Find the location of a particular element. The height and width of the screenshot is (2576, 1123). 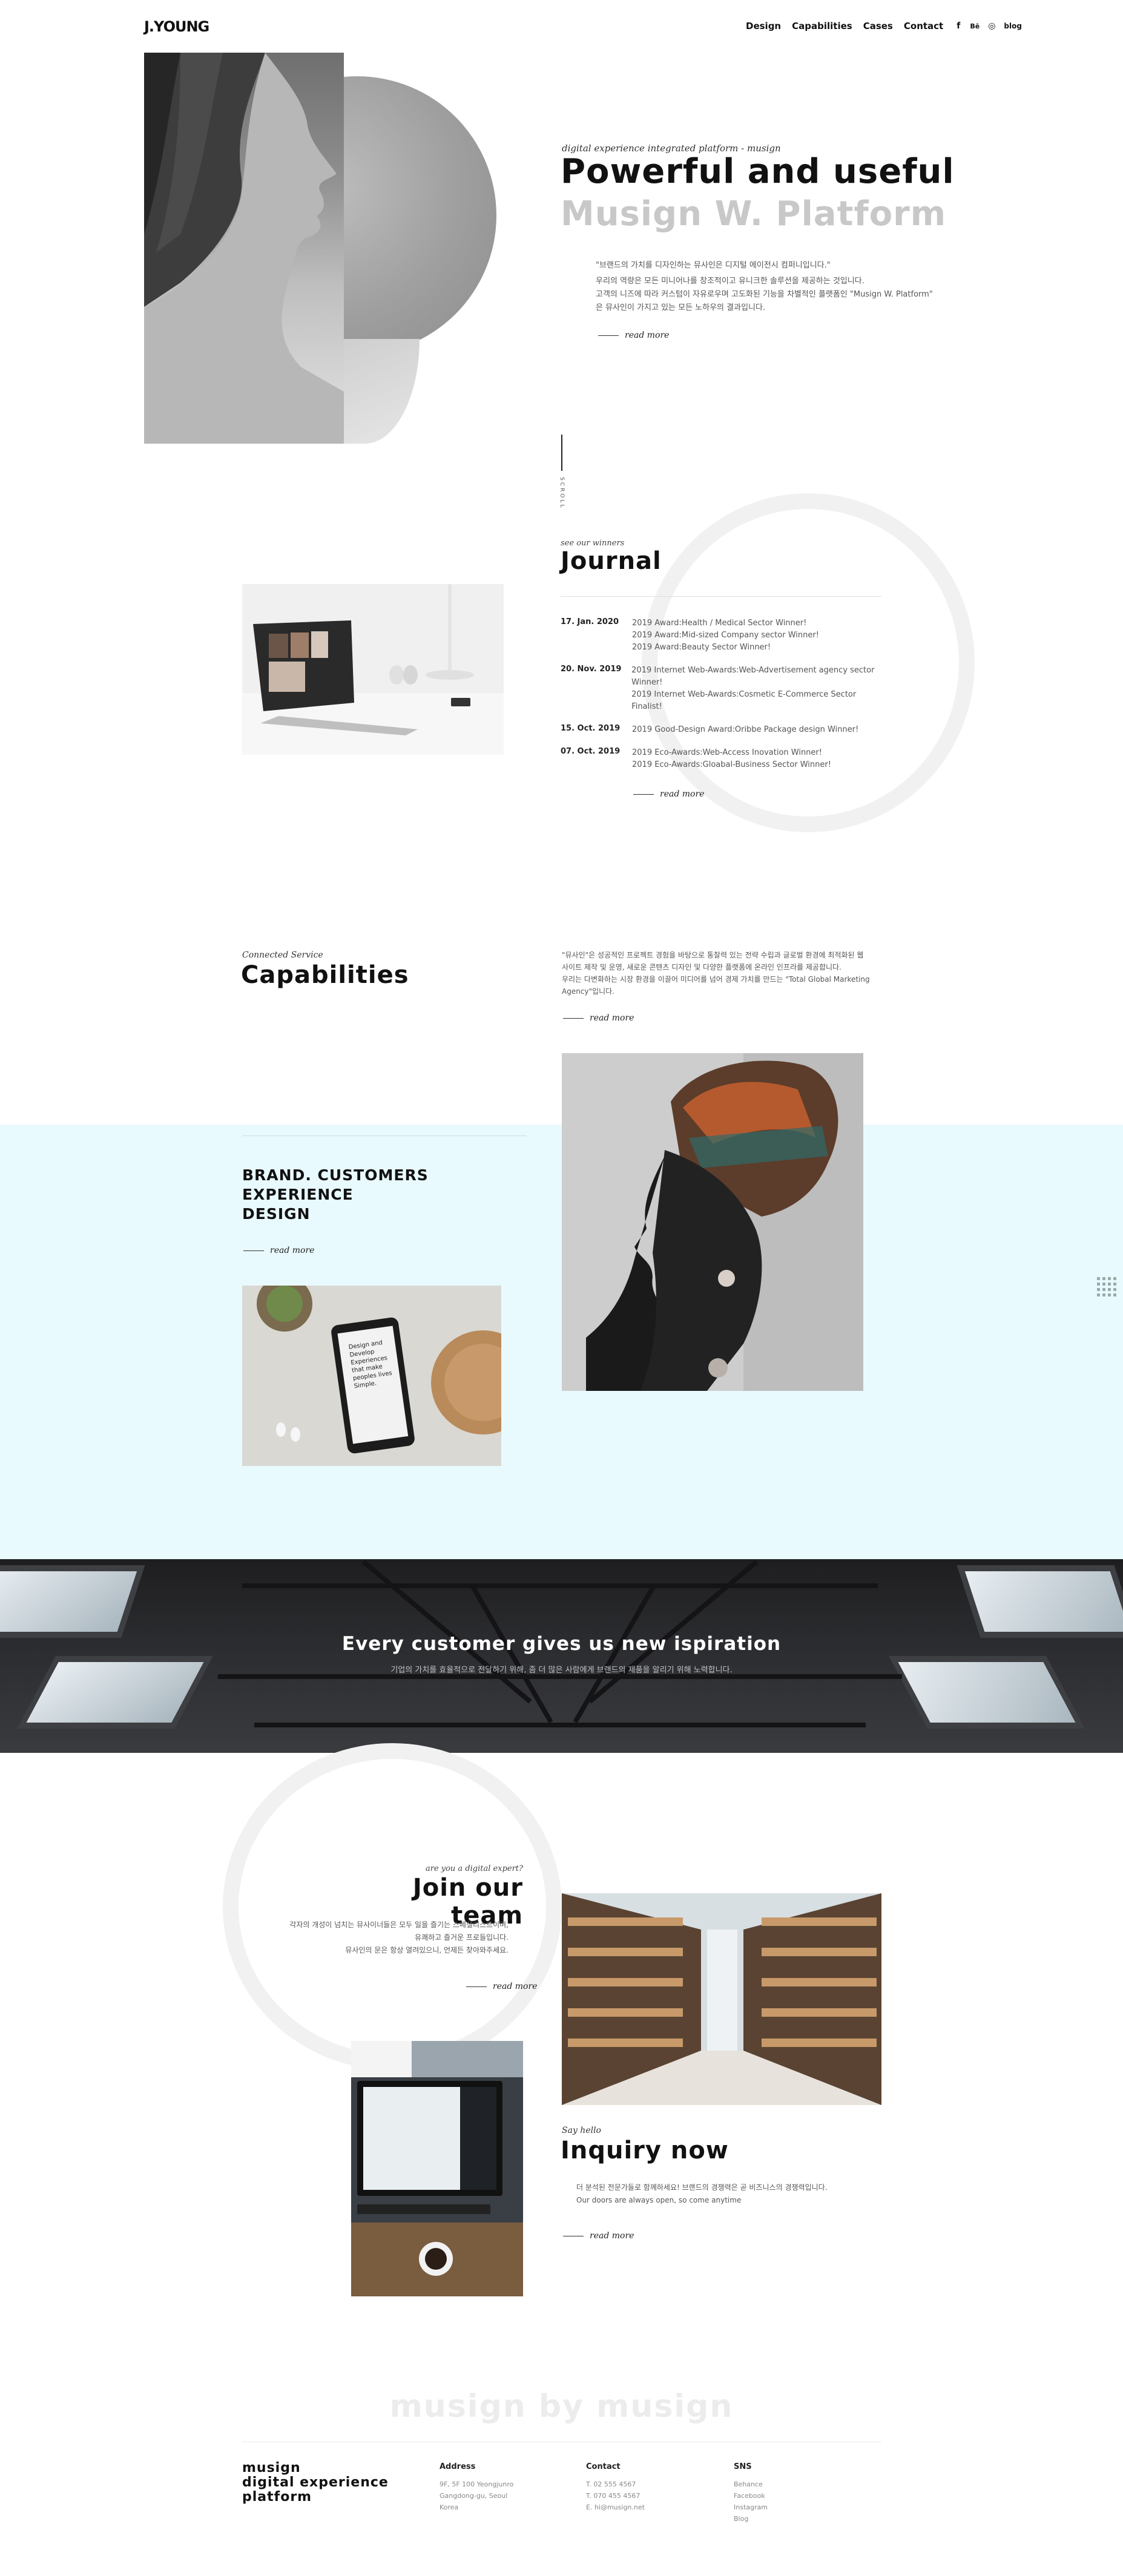

nav-design: Design is located at coordinates (764, 26).